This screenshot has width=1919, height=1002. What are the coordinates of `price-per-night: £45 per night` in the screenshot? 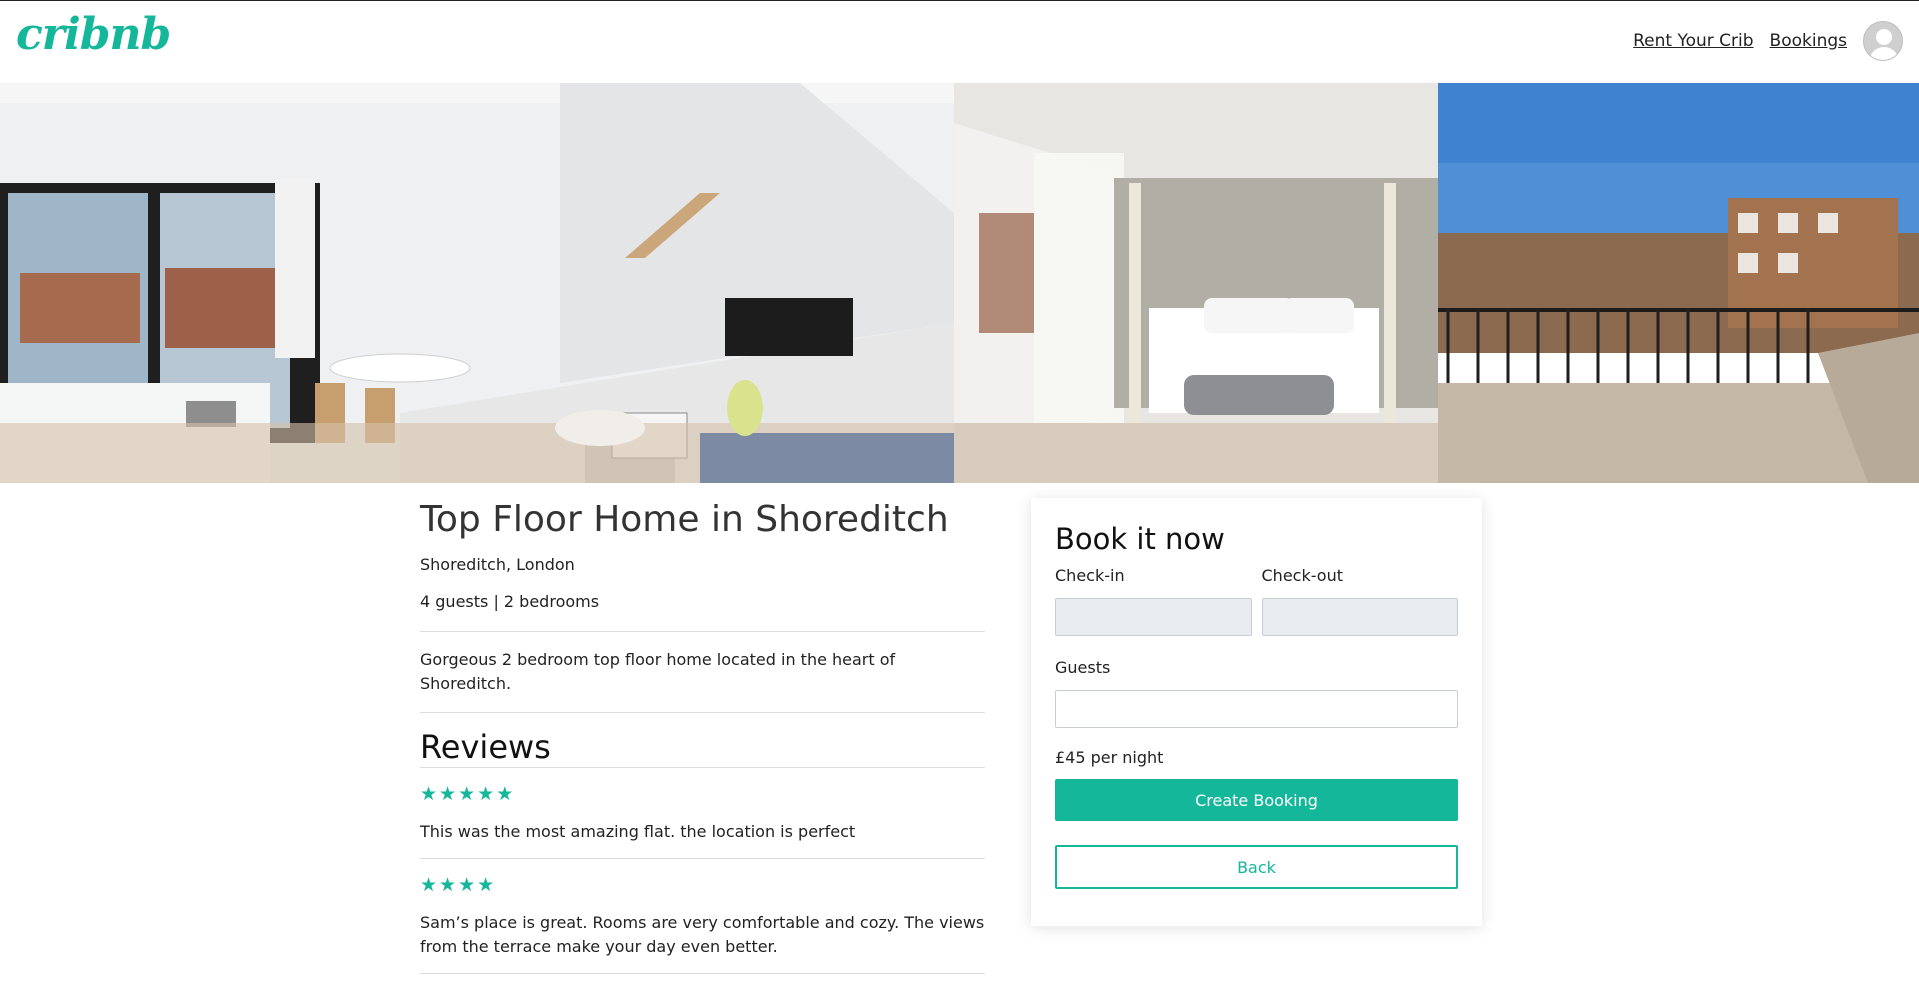 It's located at (1109, 757).